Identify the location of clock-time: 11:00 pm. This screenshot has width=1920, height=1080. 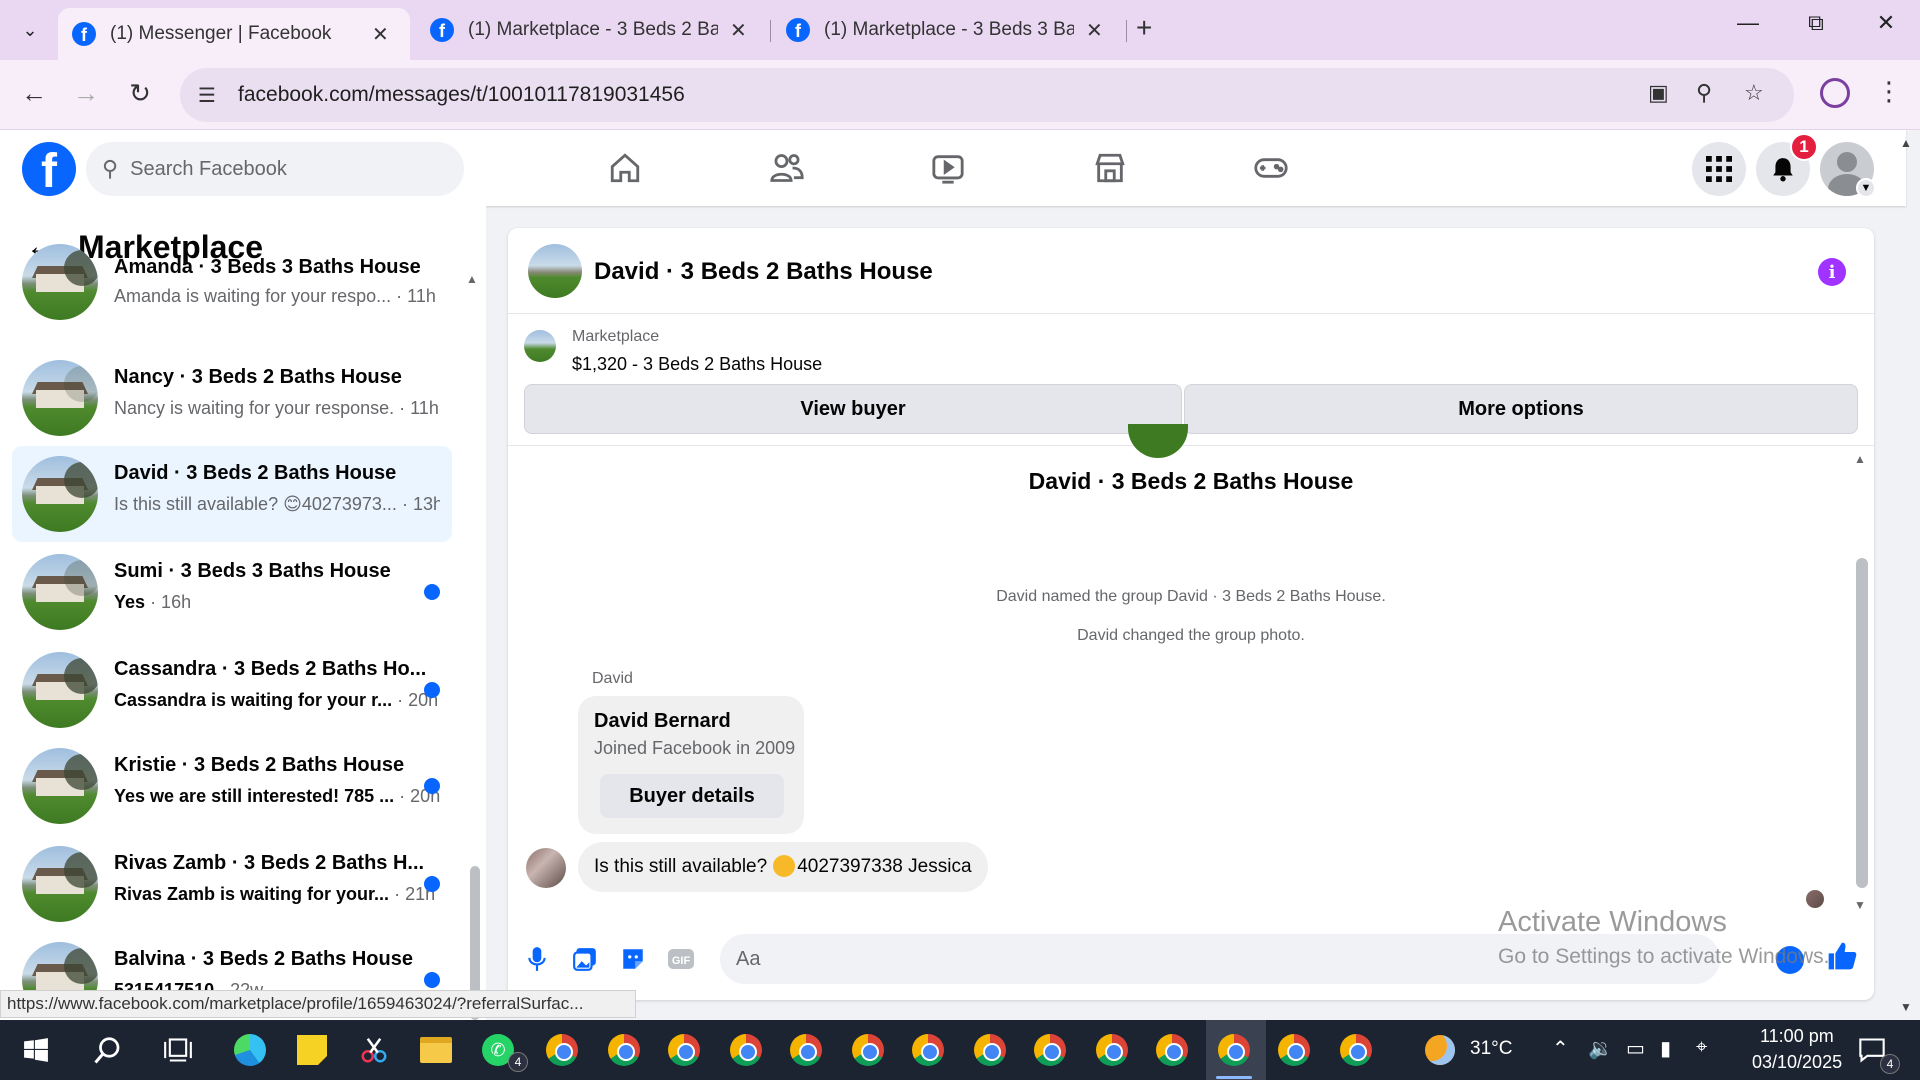
(1797, 1036).